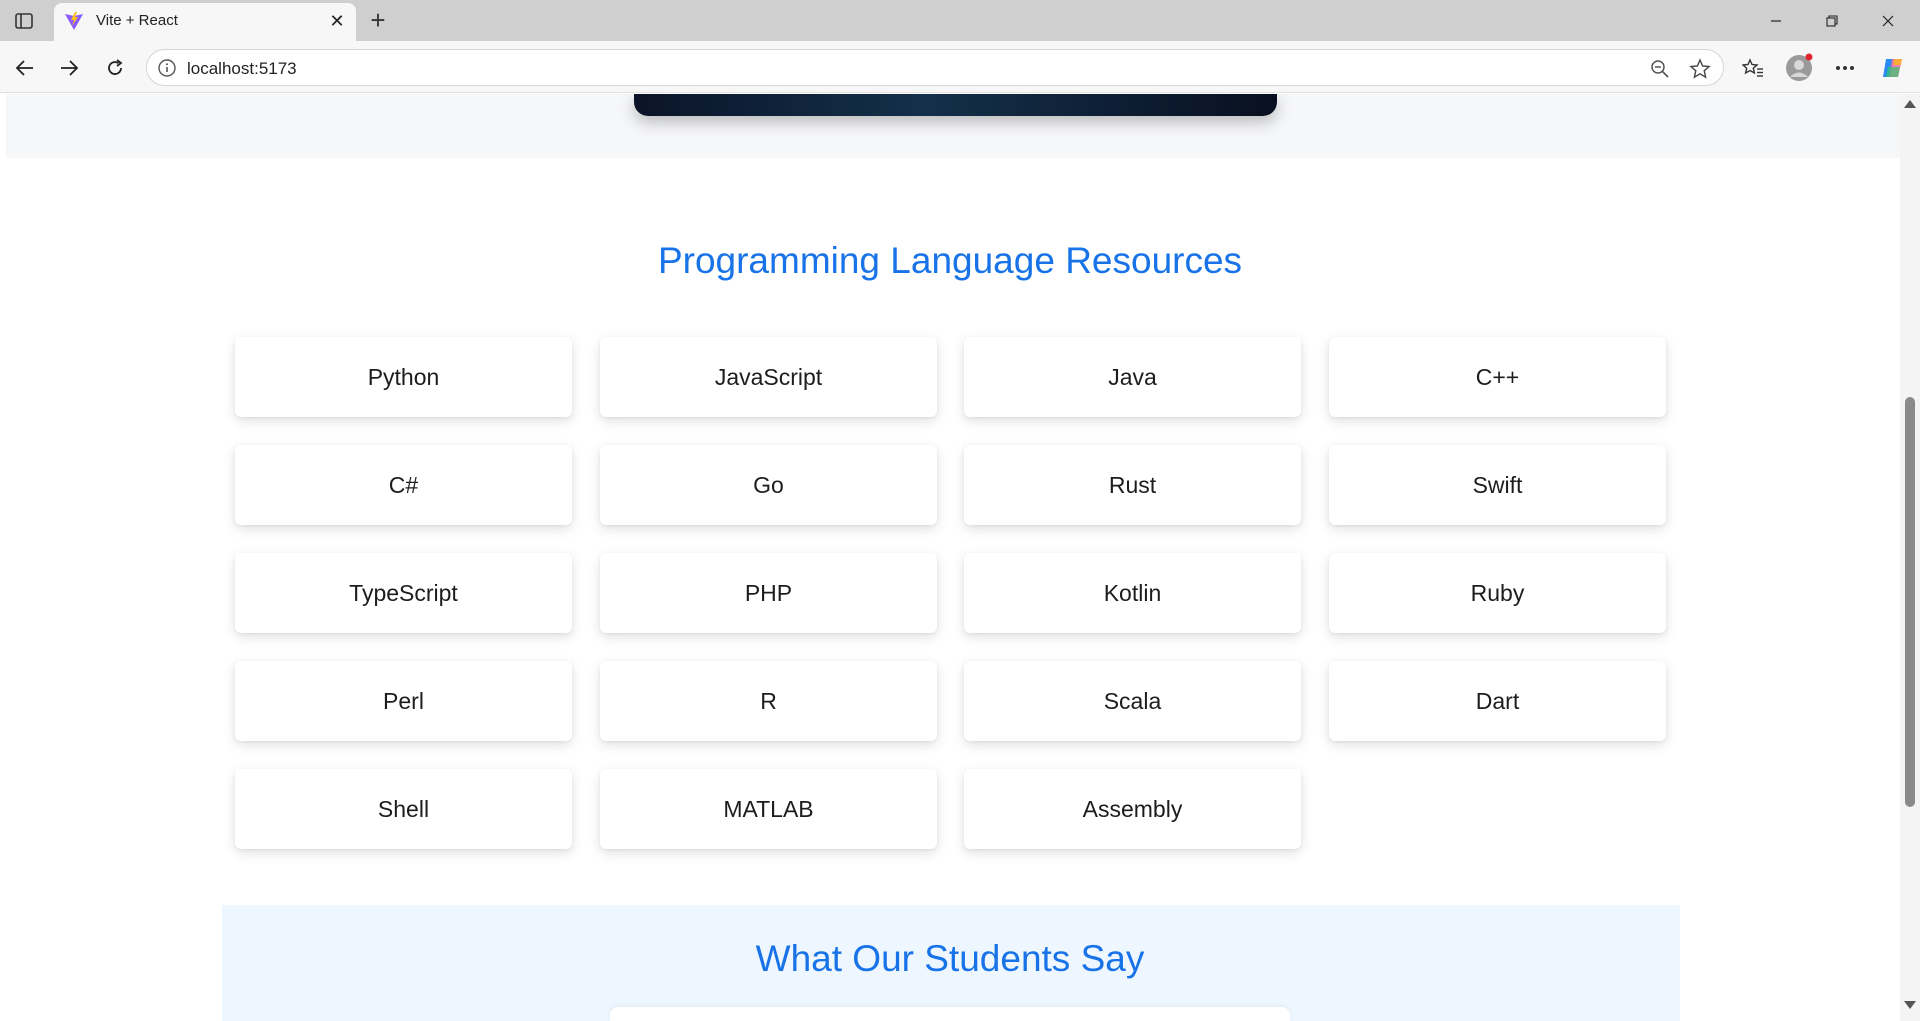 The width and height of the screenshot is (1920, 1021). What do you see at coordinates (24, 21) in the screenshot?
I see `sidebar-icon` at bounding box center [24, 21].